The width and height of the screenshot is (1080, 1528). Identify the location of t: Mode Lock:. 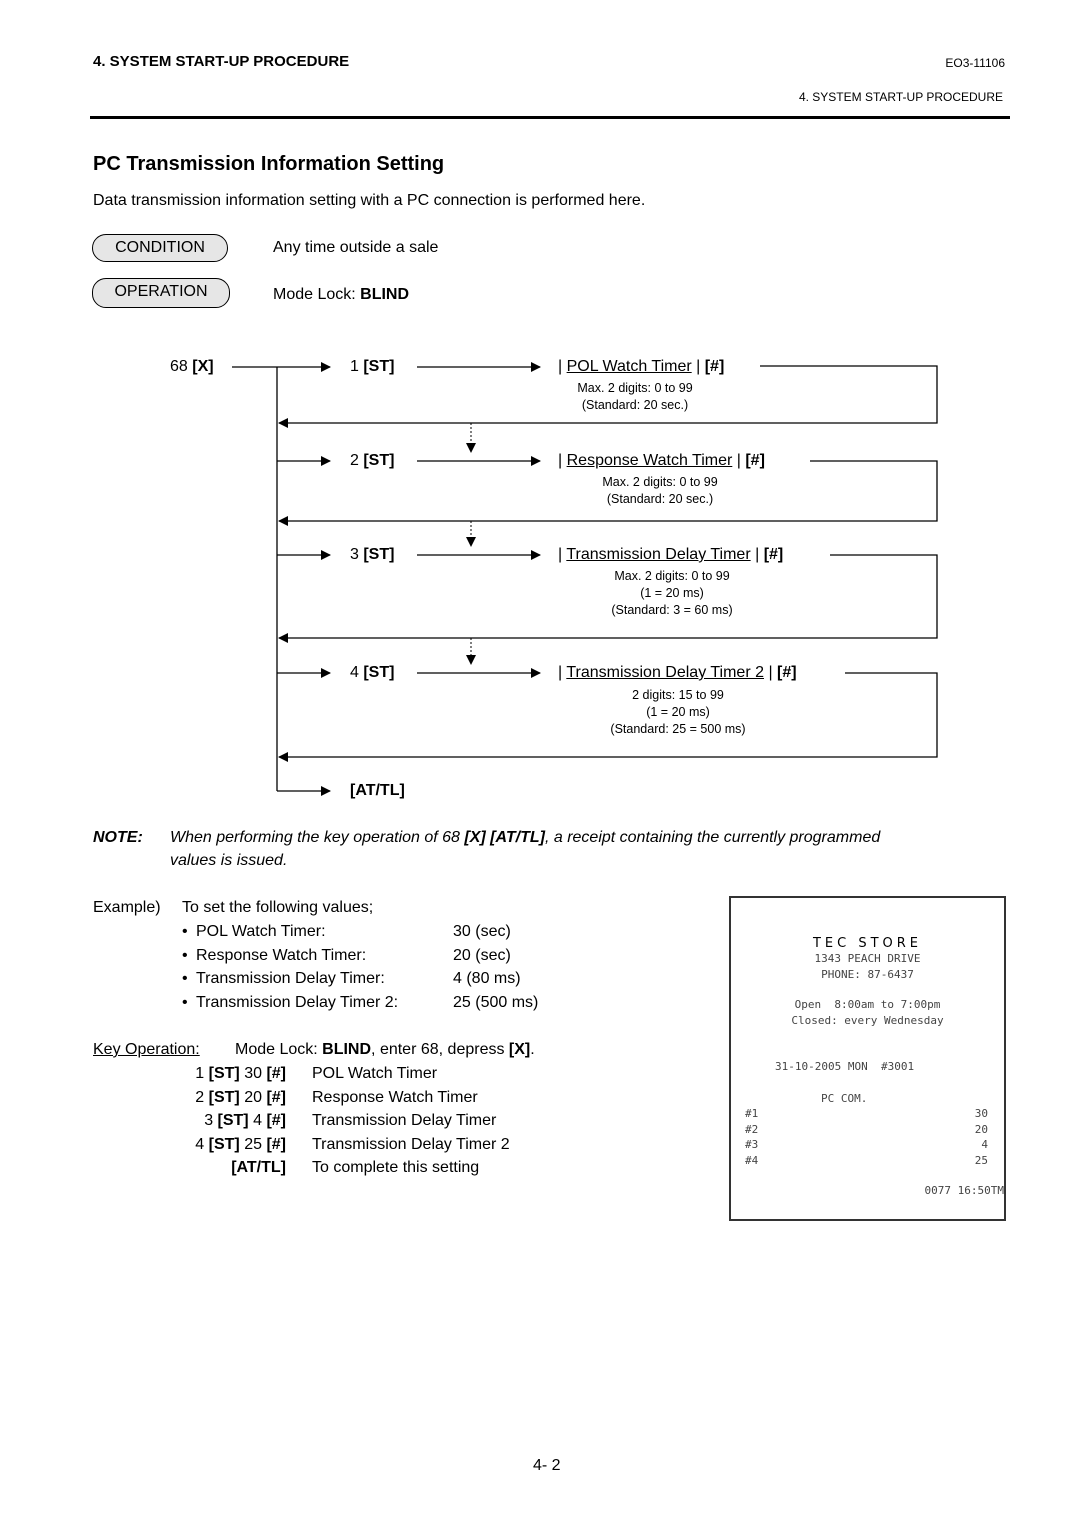
(279, 1049).